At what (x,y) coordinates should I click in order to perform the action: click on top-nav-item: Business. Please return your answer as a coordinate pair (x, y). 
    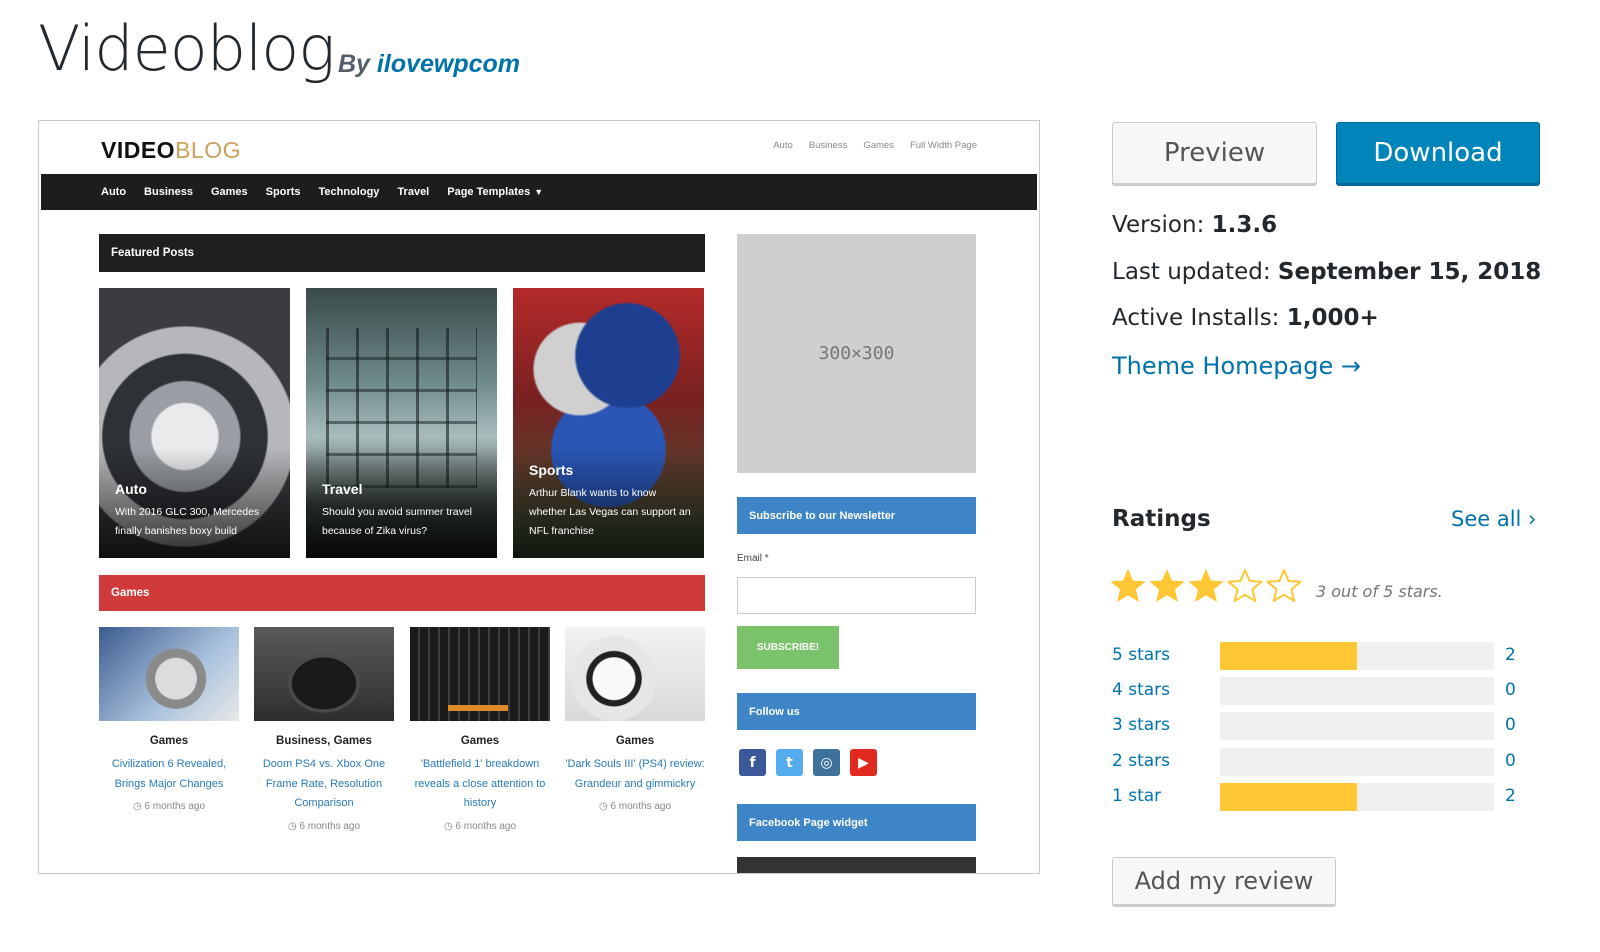
    Looking at the image, I should click on (828, 145).